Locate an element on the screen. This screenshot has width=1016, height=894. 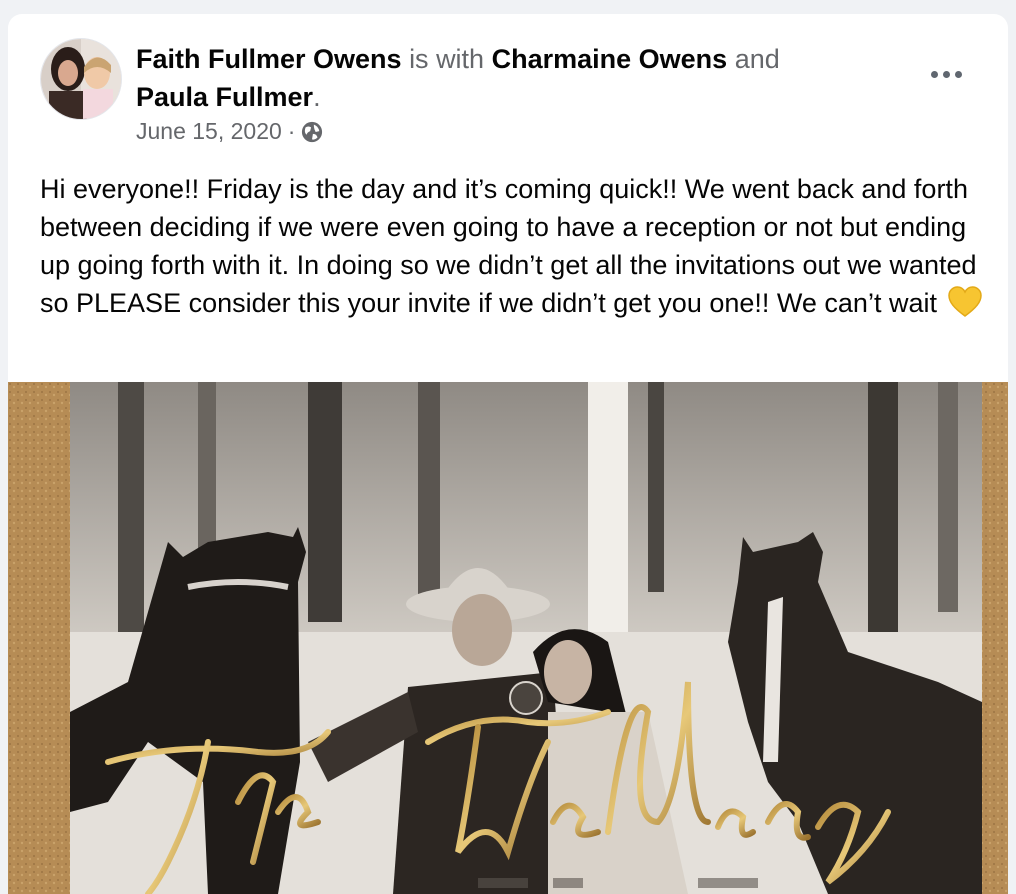
header-period: . is located at coordinates (317, 97).